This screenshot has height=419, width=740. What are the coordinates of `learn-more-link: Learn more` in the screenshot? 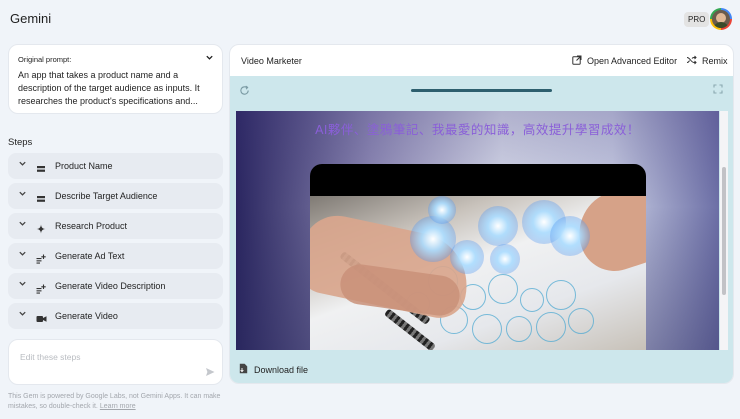 It's located at (118, 406).